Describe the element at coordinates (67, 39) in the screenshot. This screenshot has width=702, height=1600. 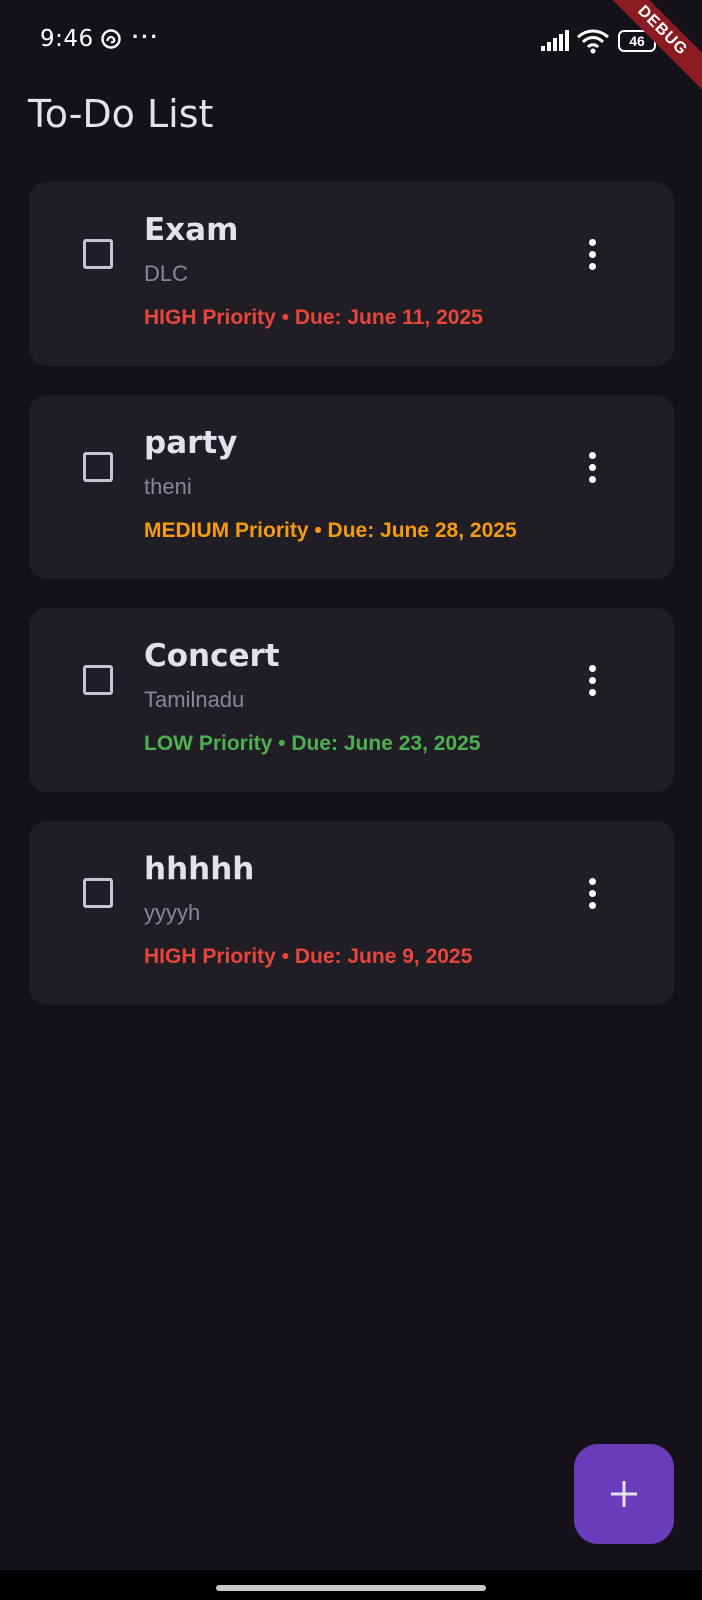
I see `status-time: 9:46` at that location.